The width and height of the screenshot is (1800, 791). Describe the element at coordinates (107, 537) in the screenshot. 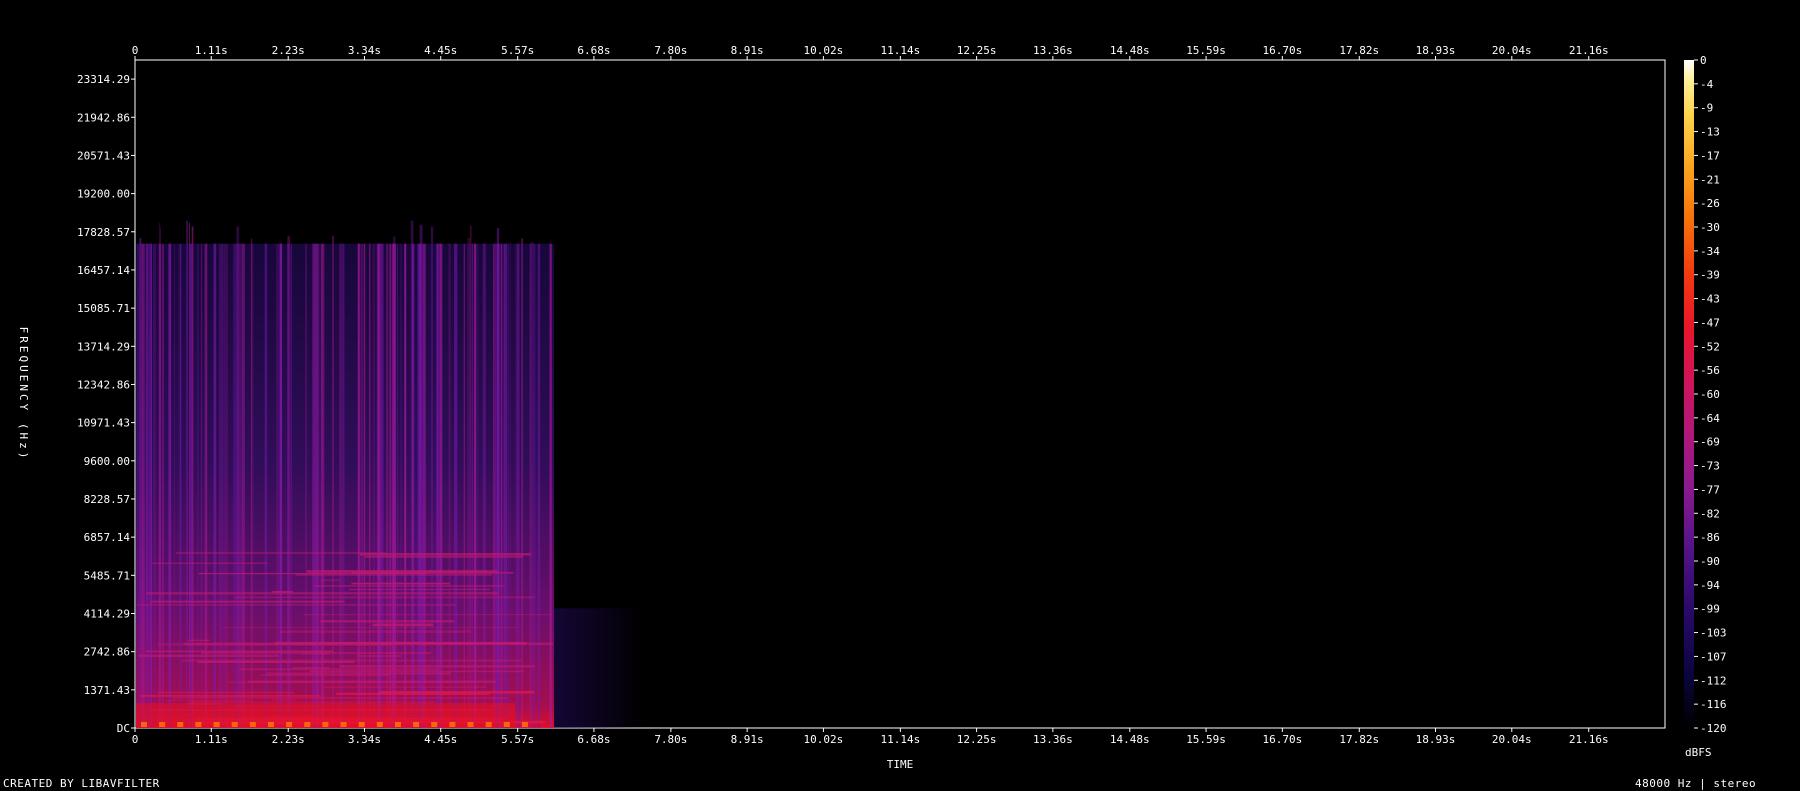

I see `y-tick-label: 6857.14` at that location.